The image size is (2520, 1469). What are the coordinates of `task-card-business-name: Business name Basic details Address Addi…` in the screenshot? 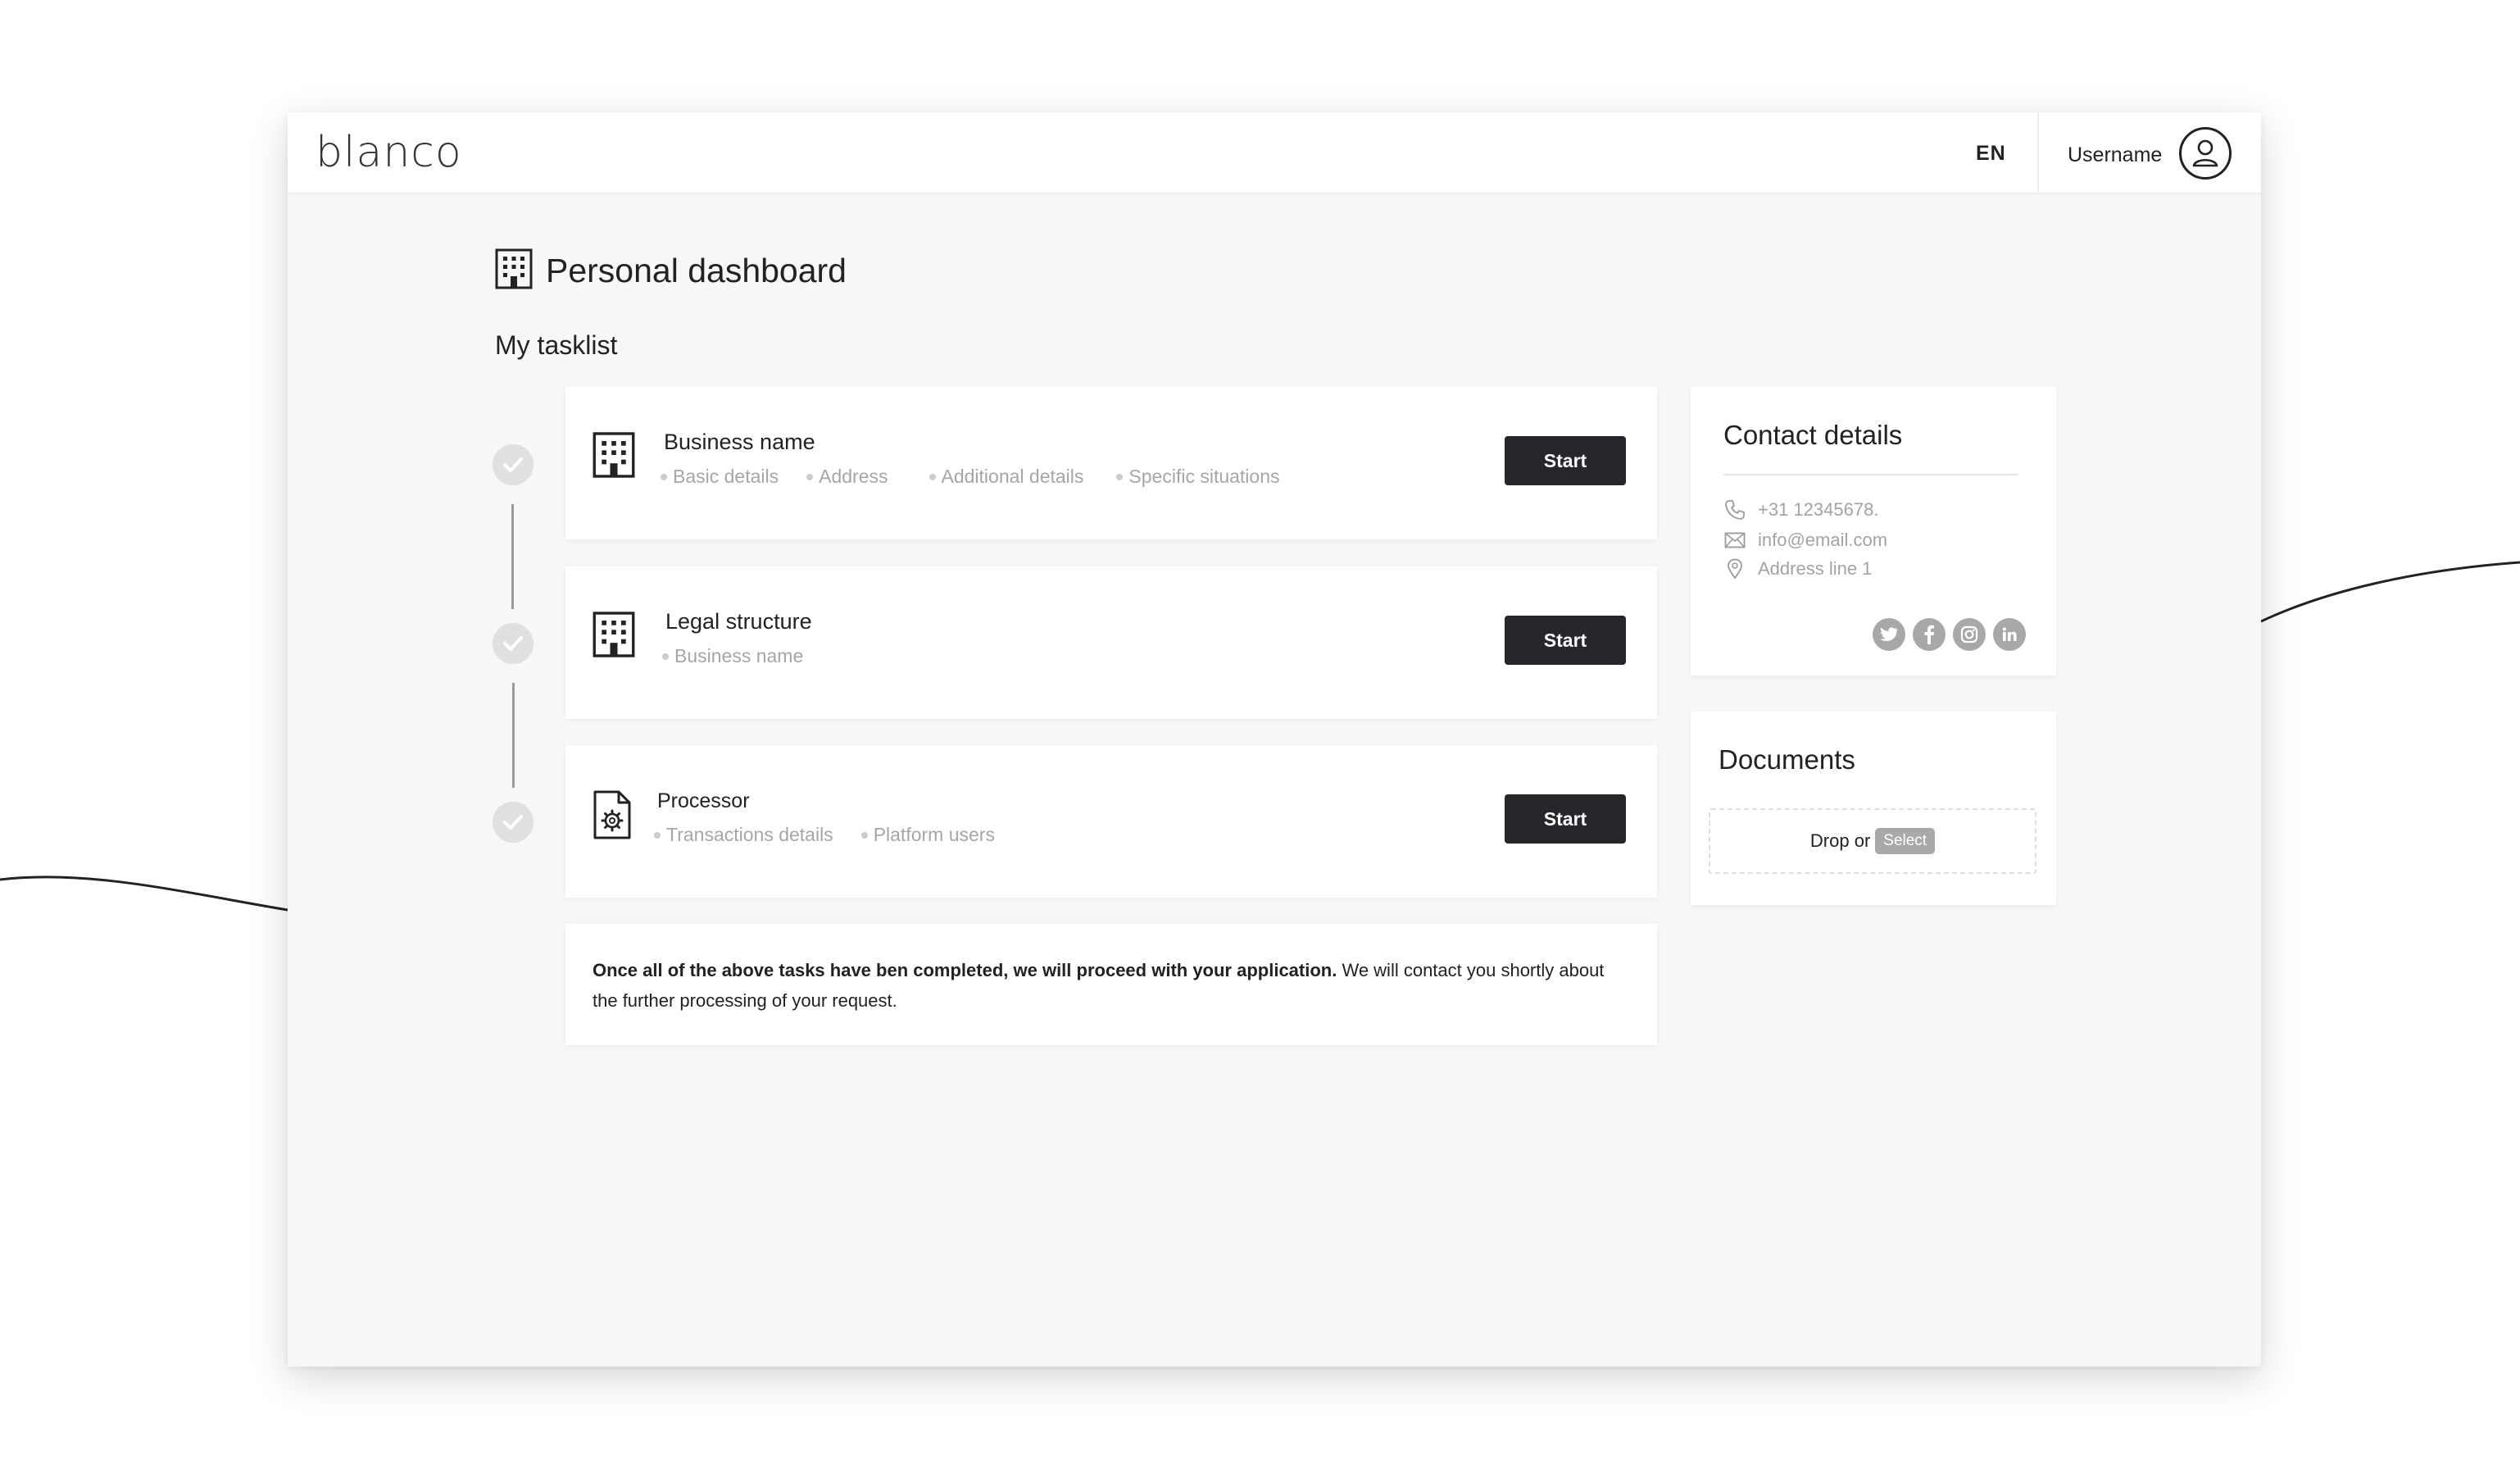 It's located at (1111, 463).